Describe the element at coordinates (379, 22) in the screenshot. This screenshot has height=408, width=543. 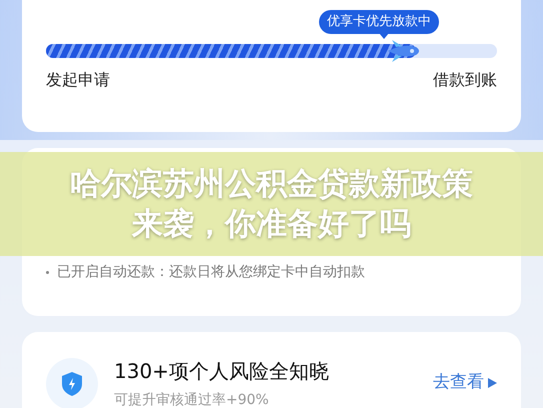
I see `status-badge: 优享卡优先放款中` at that location.